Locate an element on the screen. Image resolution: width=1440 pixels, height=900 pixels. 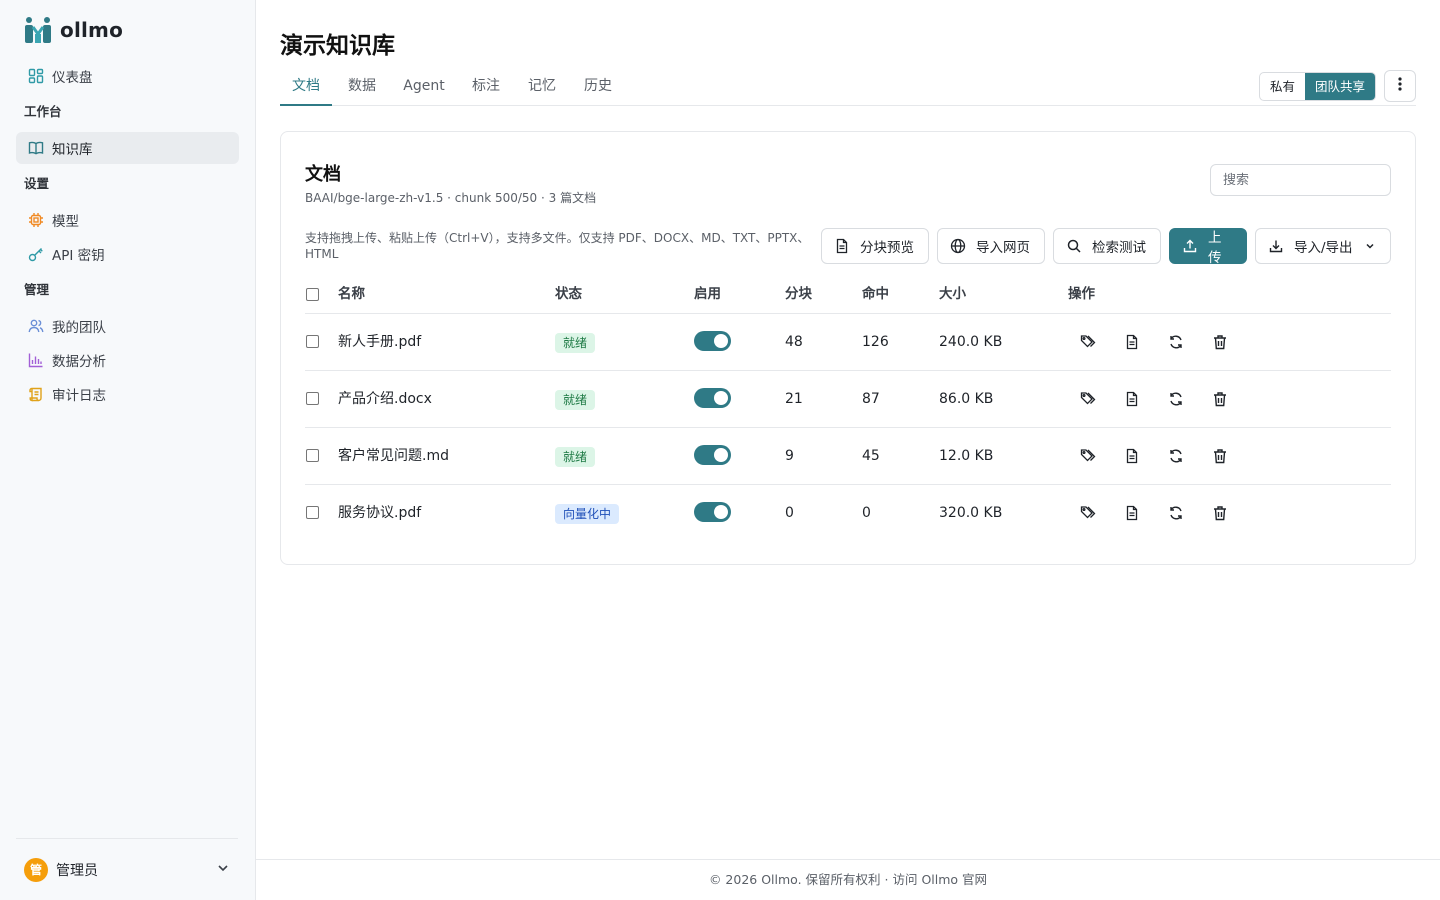
search-icon is located at coordinates (1074, 246).